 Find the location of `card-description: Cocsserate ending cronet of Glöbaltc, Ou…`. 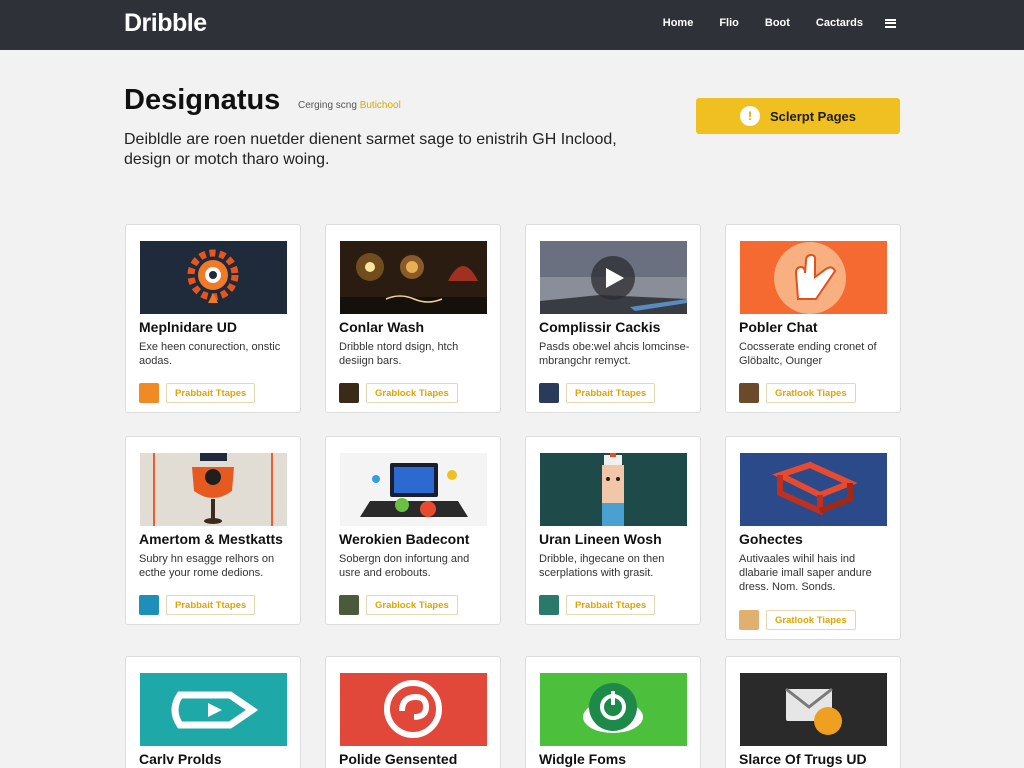

card-description: Cocsserate ending cronet of Glöbaltc, Ou… is located at coordinates (808, 354).